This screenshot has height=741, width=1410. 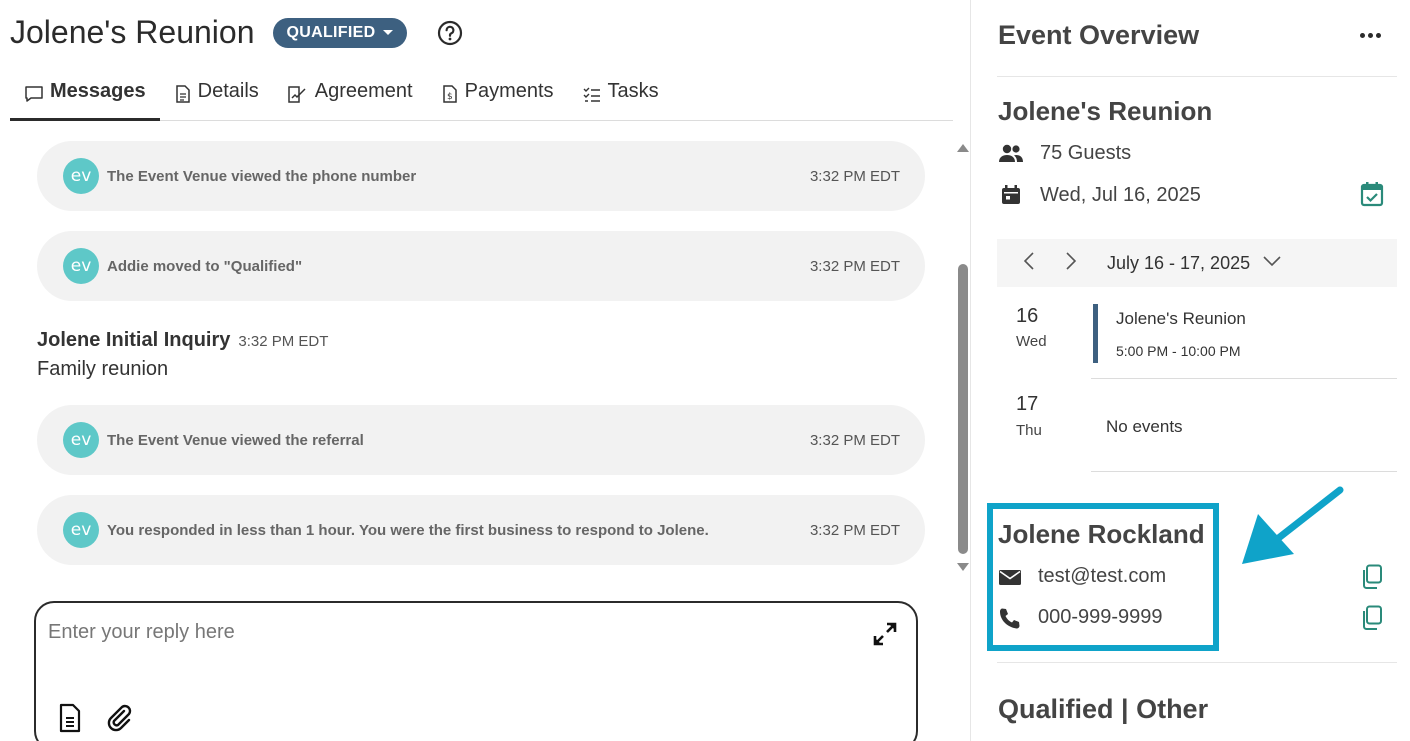 What do you see at coordinates (205, 266) in the screenshot?
I see `system-message-text: Addie moved to "Qualified"` at bounding box center [205, 266].